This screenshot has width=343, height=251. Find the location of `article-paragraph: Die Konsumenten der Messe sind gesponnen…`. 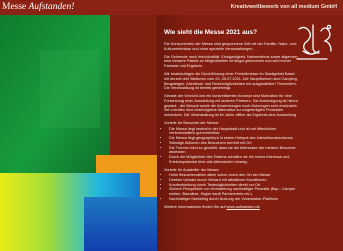

article-paragraph: Die Konsumenten der Messe sind gesponnen… is located at coordinates (230, 46).